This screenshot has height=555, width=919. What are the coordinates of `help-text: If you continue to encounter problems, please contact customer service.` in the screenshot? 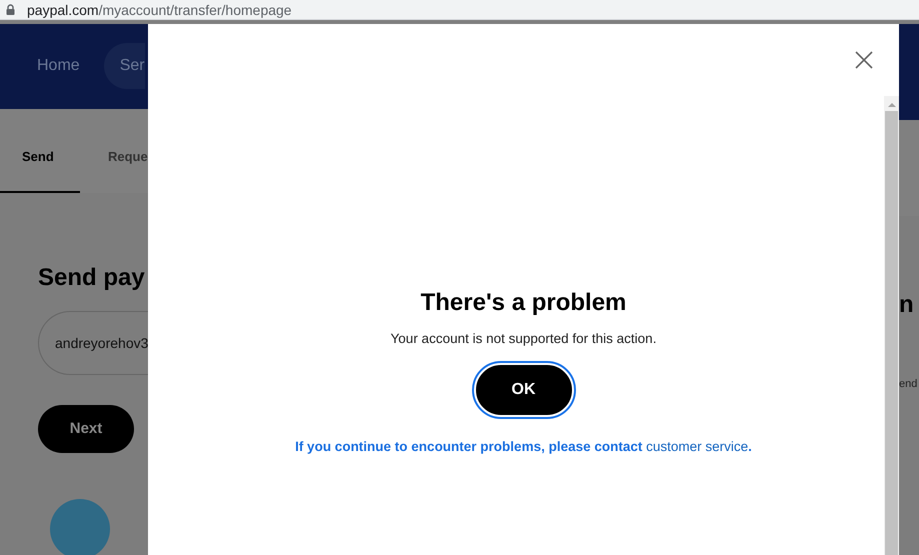 It's located at (523, 447).